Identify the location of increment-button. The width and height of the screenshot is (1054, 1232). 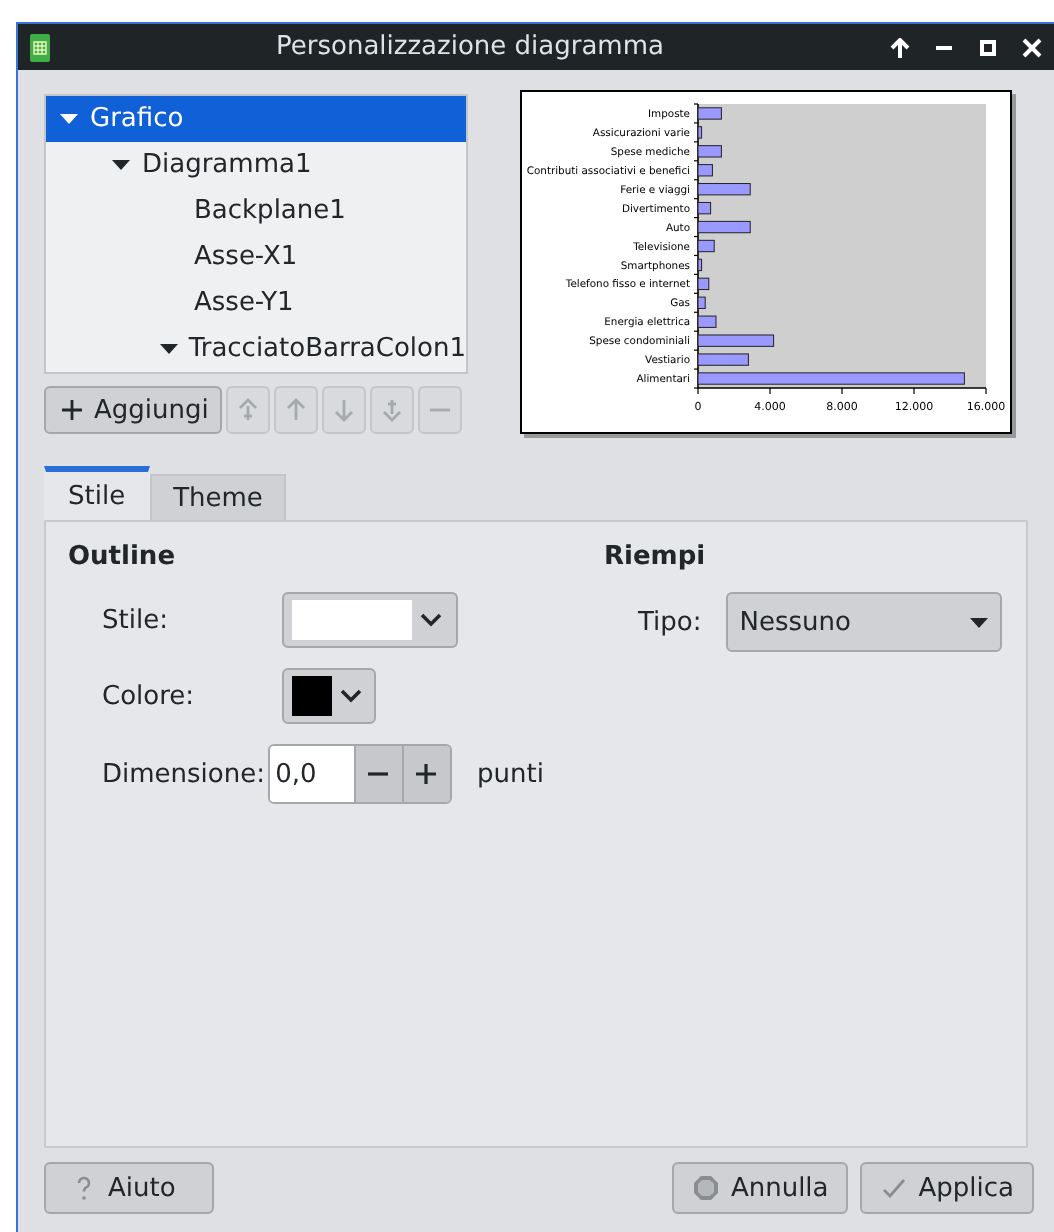
(425, 774).